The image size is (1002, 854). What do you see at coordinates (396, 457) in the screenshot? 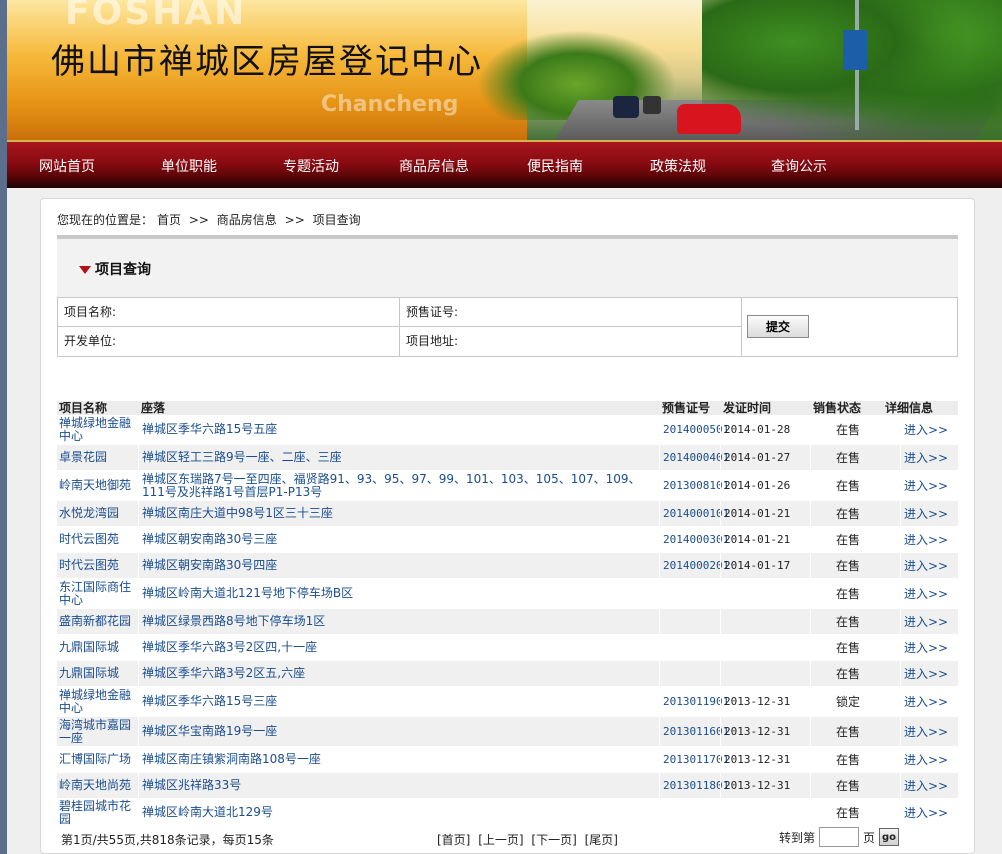
I see `cell-location: 禅城区轻工三路9号一座、二座、三座` at bounding box center [396, 457].